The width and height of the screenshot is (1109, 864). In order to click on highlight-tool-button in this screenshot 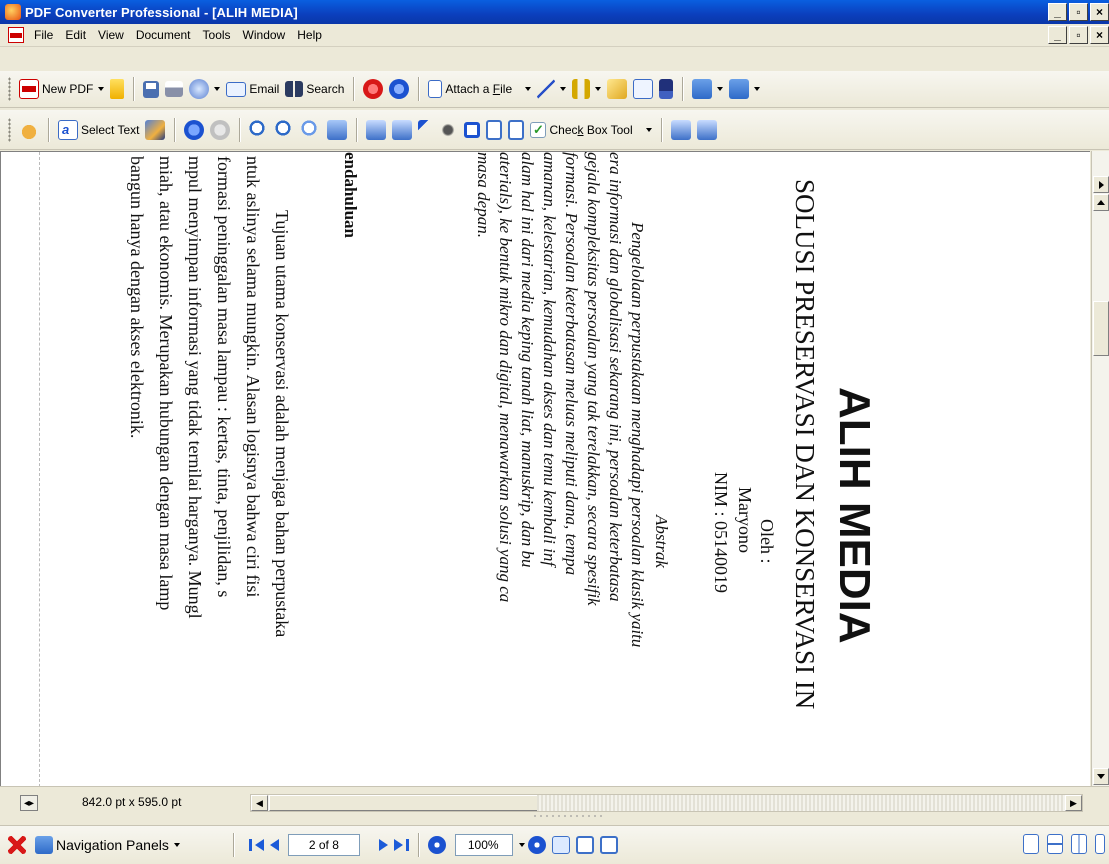, I will do `click(586, 89)`.